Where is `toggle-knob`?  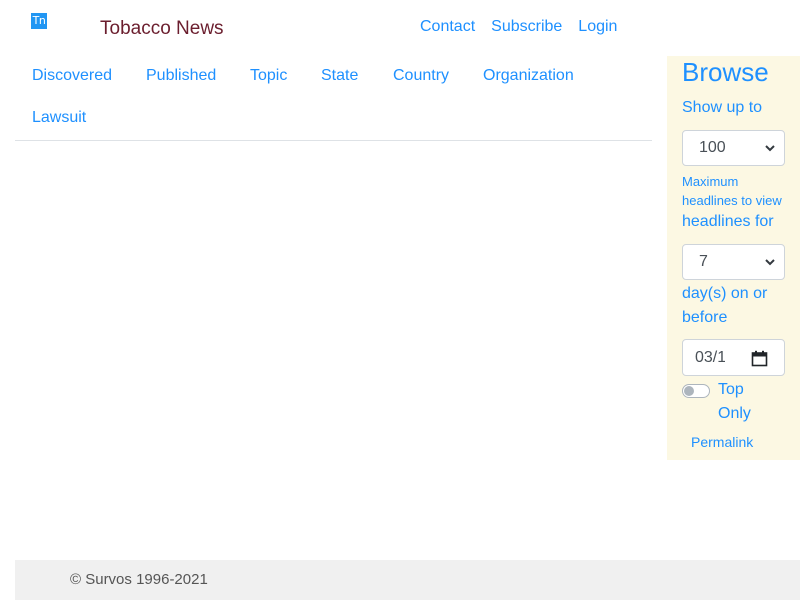 toggle-knob is located at coordinates (689, 391).